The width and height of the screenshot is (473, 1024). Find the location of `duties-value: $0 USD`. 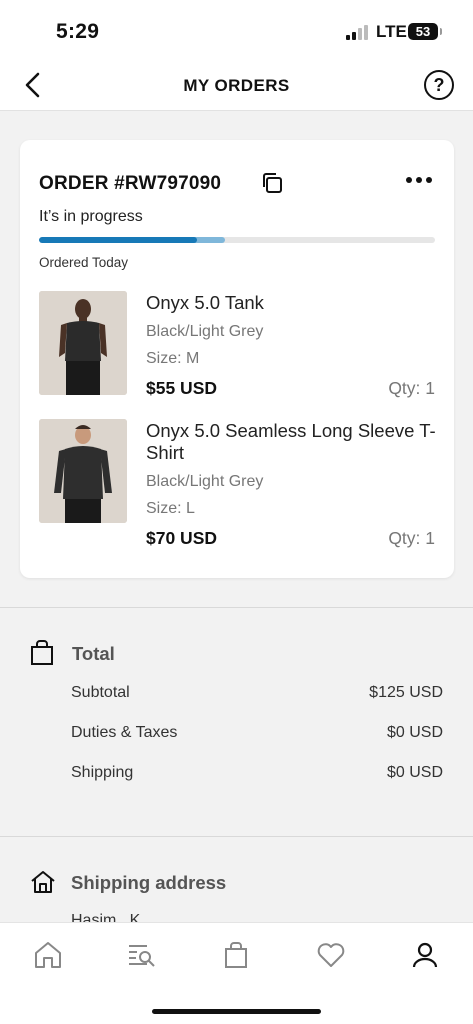

duties-value: $0 USD is located at coordinates (414, 732).